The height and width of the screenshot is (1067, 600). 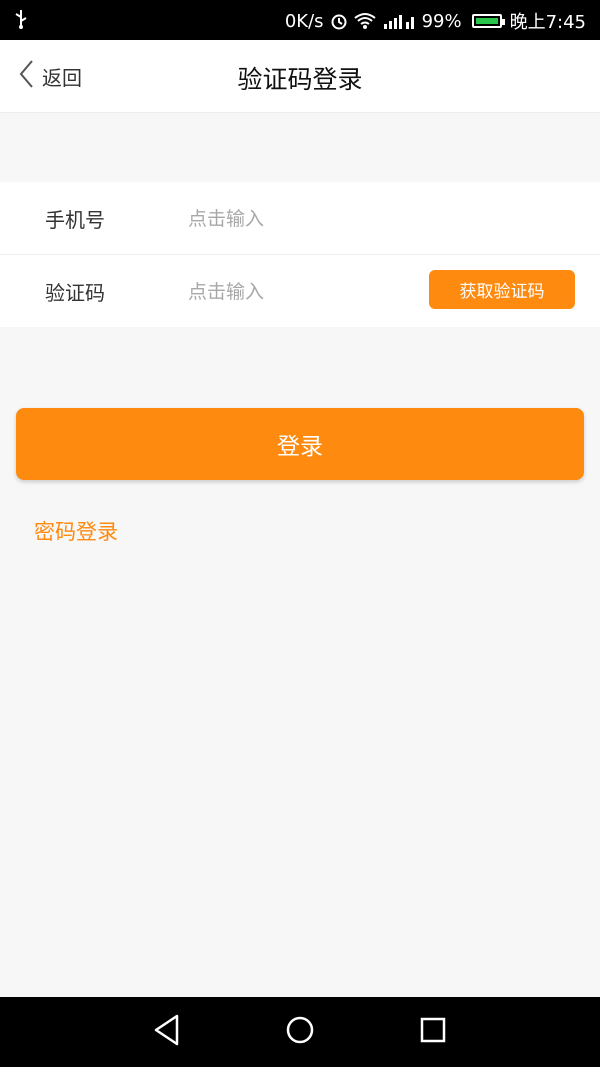 What do you see at coordinates (364, 21) in the screenshot?
I see `wifi-icon` at bounding box center [364, 21].